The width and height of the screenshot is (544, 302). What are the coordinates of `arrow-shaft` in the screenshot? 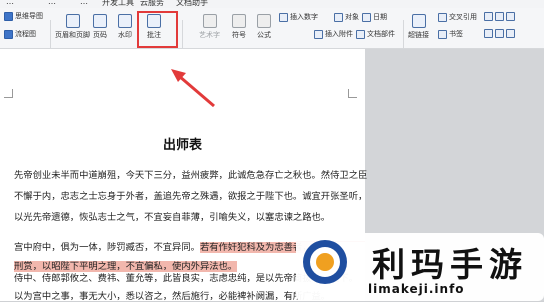 It's located at (196, 91).